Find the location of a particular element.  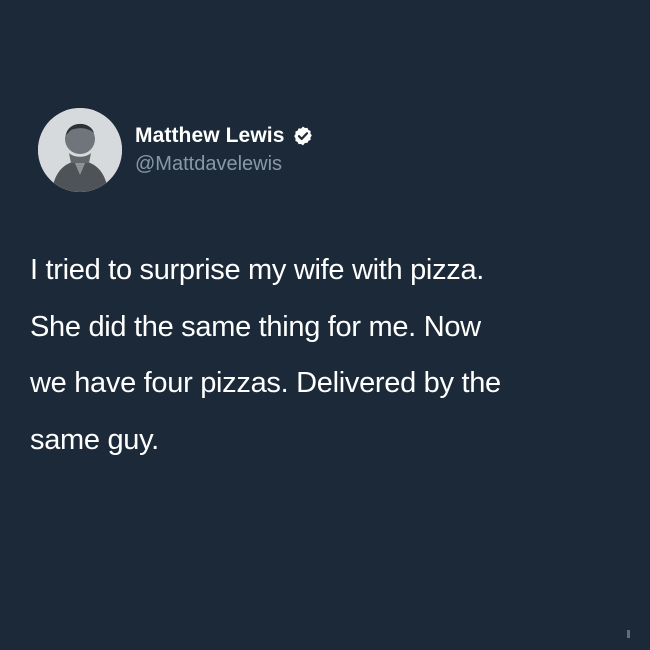

avatar is located at coordinates (80, 150).